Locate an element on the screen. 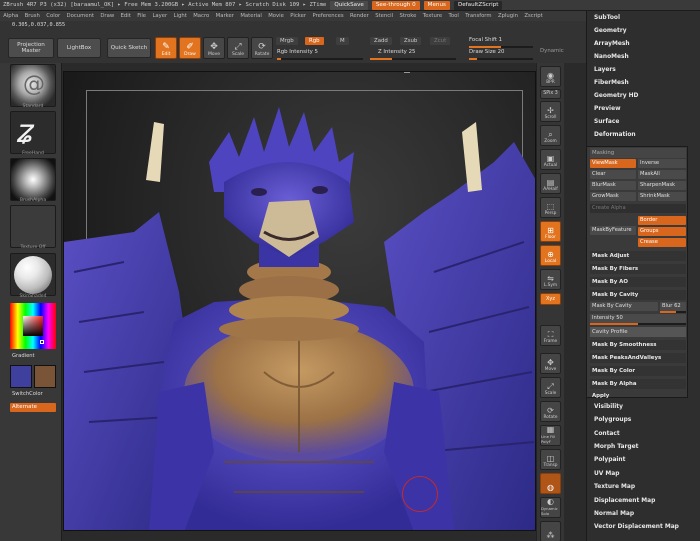 Image resolution: width=700 pixels, height=541 pixels. mask-by-alpha-menu: Mask By Alpha is located at coordinates (638, 384).